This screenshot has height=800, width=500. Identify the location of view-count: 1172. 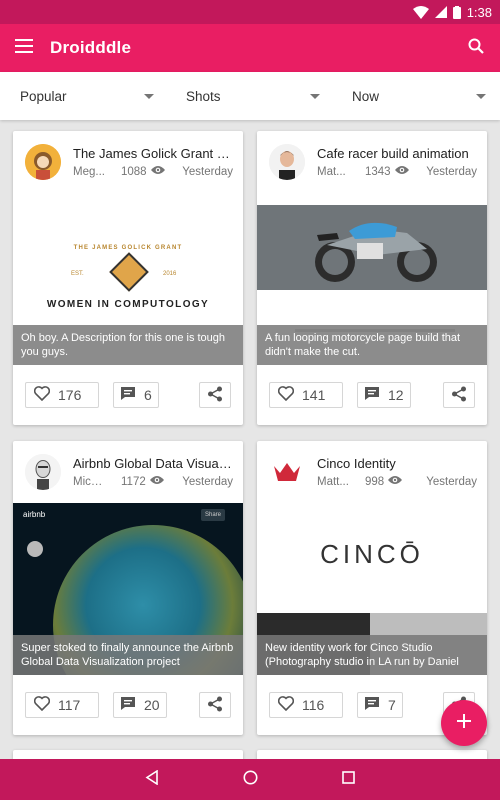
(133, 481).